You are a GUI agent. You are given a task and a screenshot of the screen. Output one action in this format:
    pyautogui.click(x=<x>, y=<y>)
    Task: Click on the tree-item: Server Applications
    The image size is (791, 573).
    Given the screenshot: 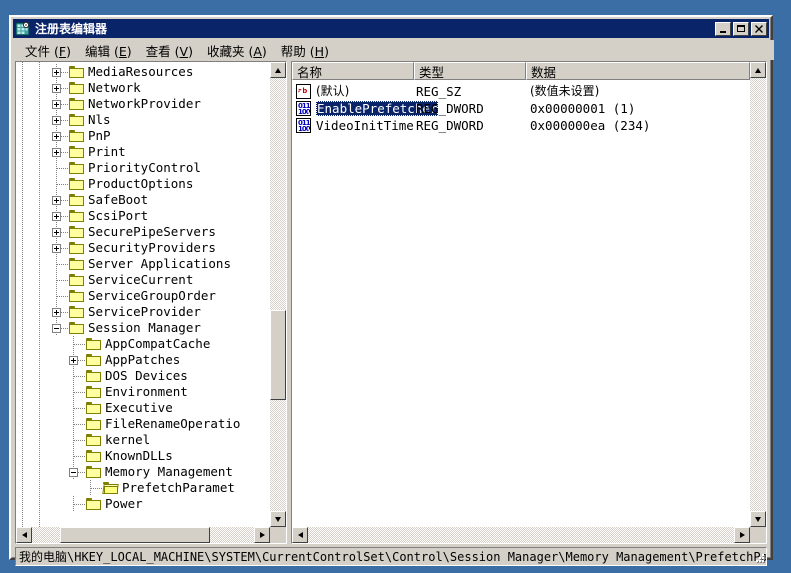 What is the action you would take?
    pyautogui.click(x=143, y=264)
    